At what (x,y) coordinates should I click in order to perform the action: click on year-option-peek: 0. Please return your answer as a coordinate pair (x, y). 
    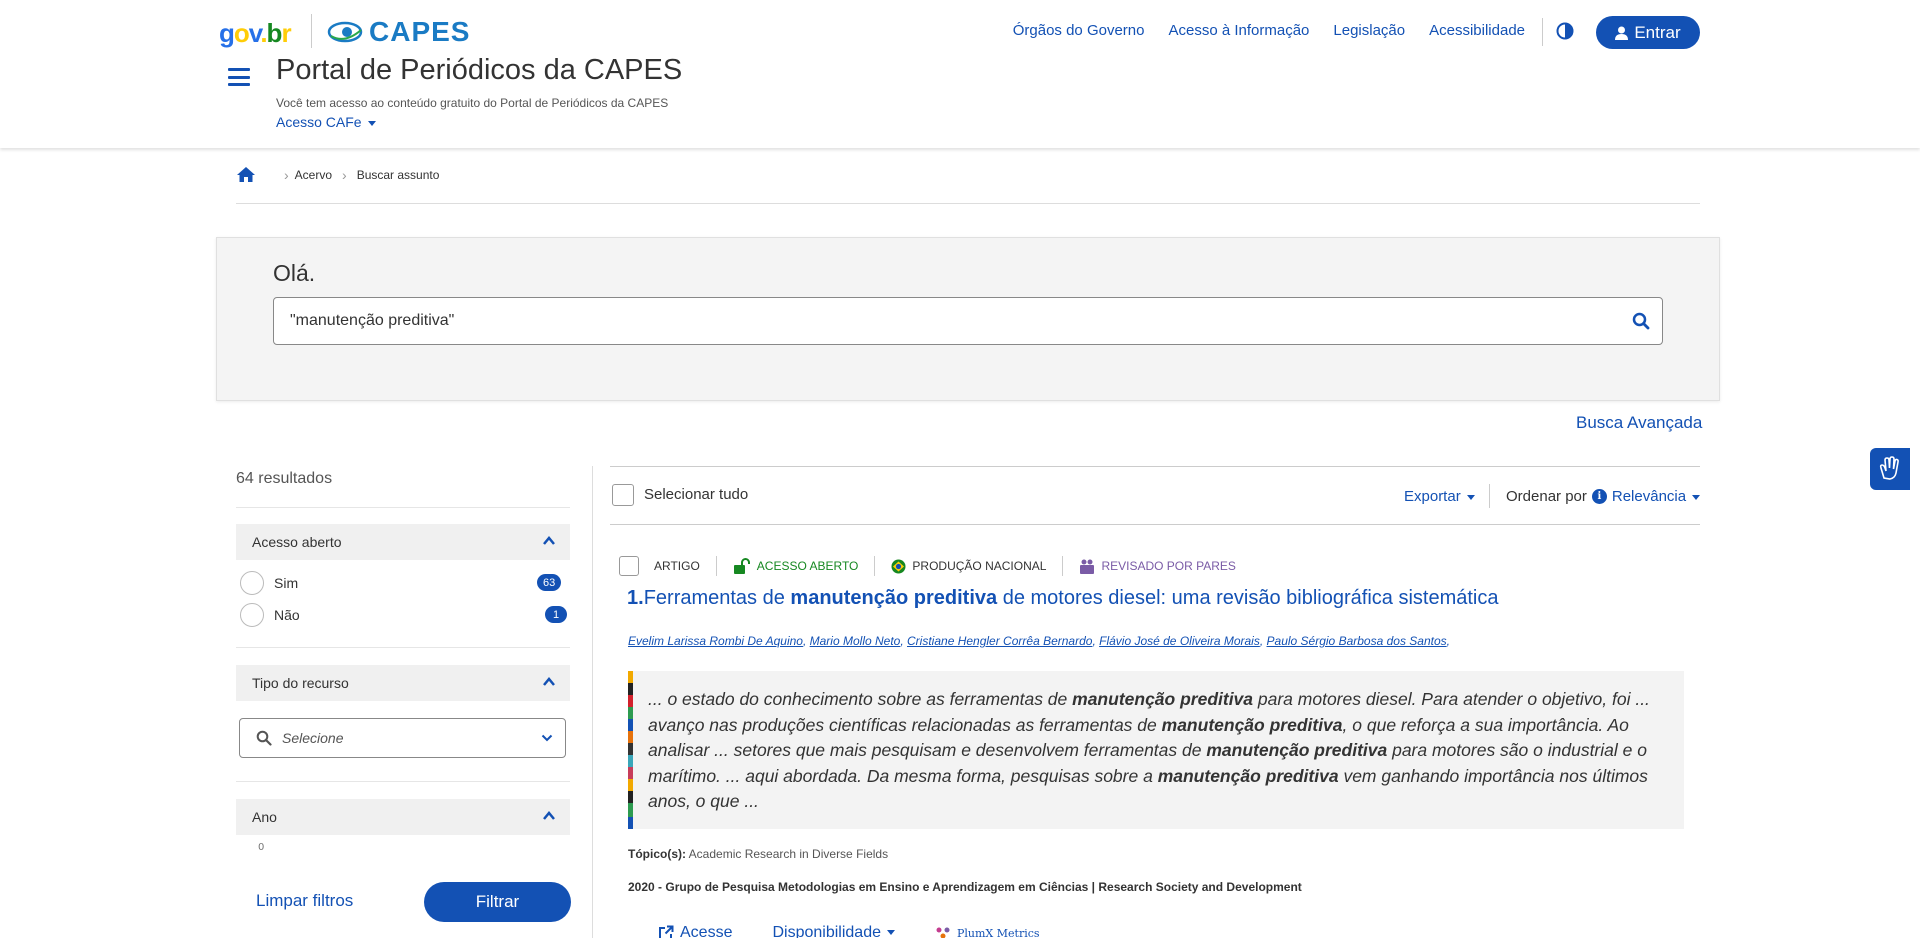
    Looking at the image, I should click on (261, 847).